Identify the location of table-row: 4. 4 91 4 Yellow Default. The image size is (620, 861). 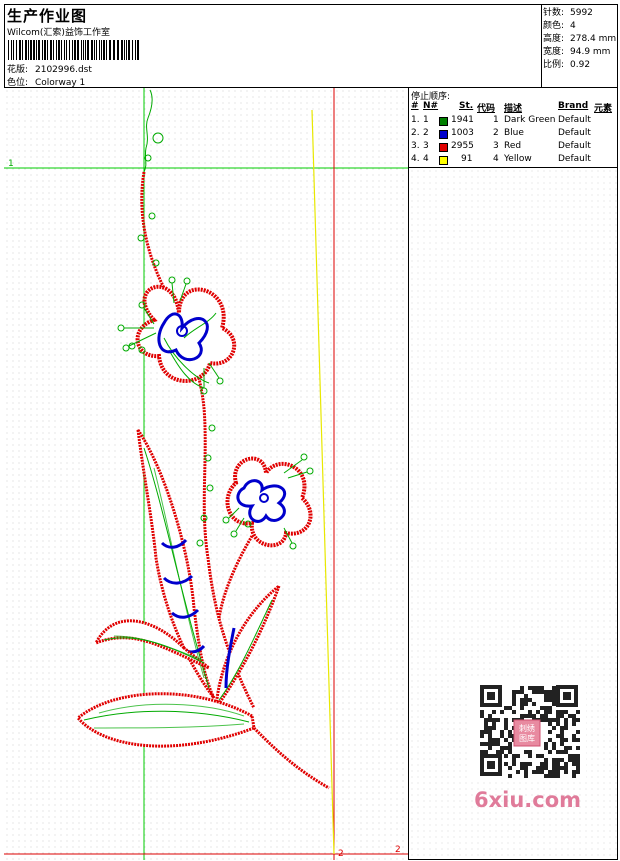
(513, 160).